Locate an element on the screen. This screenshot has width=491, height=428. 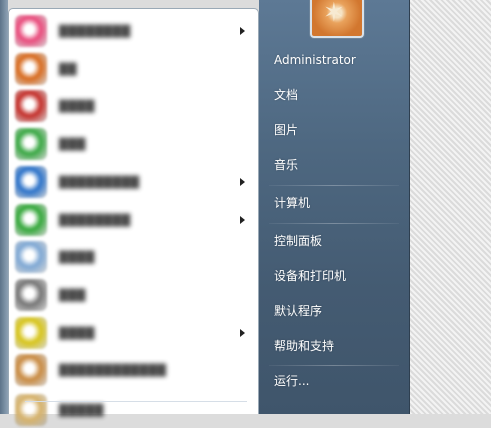
place-user: Administrator is located at coordinates (315, 60).